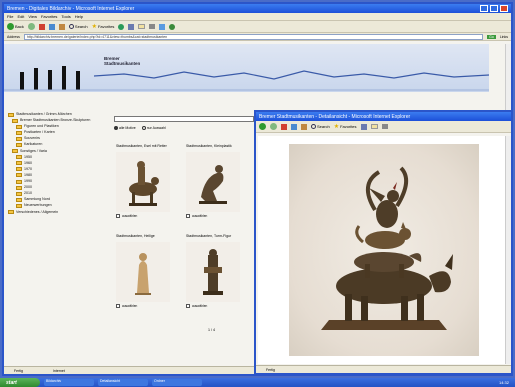 The width and height of the screenshot is (515, 387). What do you see at coordinates (257, 17) in the screenshot?
I see `menu-bar: File Edit View Favorites Tools Help` at bounding box center [257, 17].